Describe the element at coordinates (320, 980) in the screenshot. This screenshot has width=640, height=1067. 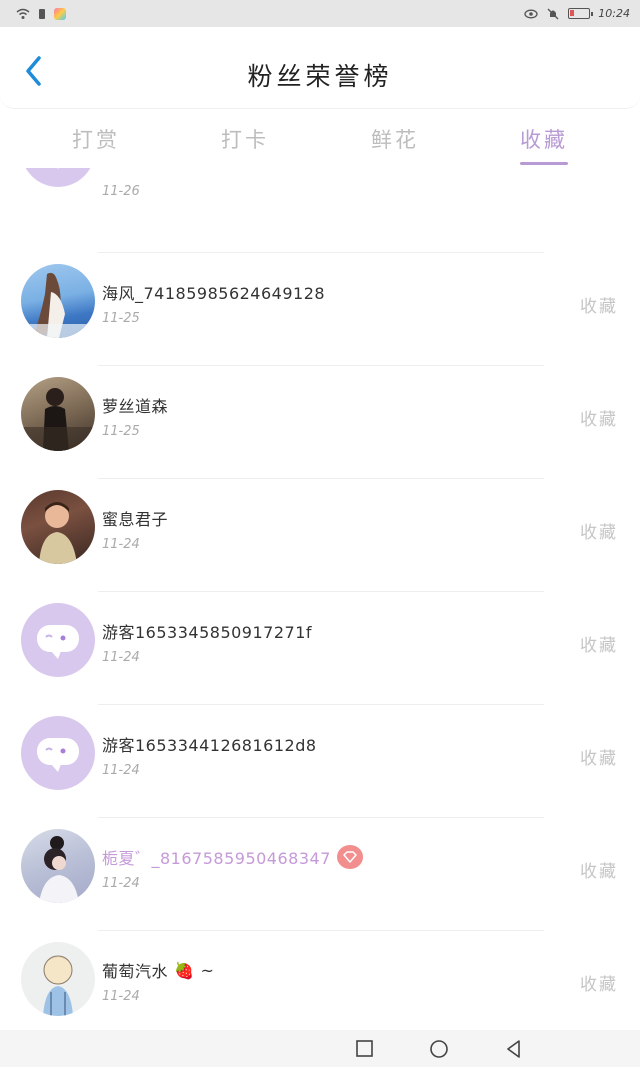
I see `list-item: 葡萄汽水 🍓 ~ 11-24 收藏` at that location.